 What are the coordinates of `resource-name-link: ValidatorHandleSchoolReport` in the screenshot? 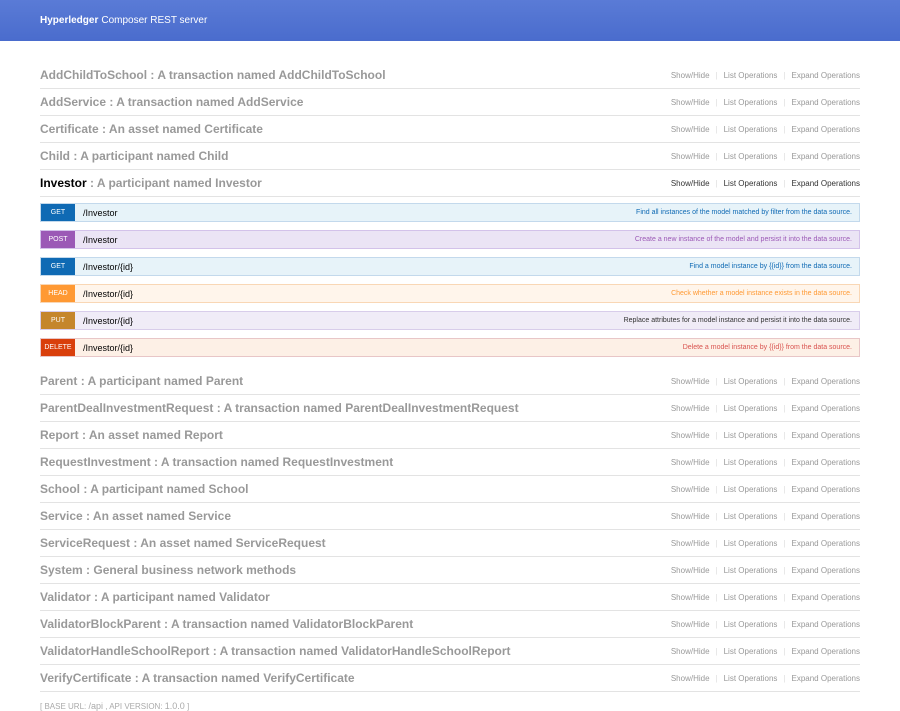 It's located at (124, 651).